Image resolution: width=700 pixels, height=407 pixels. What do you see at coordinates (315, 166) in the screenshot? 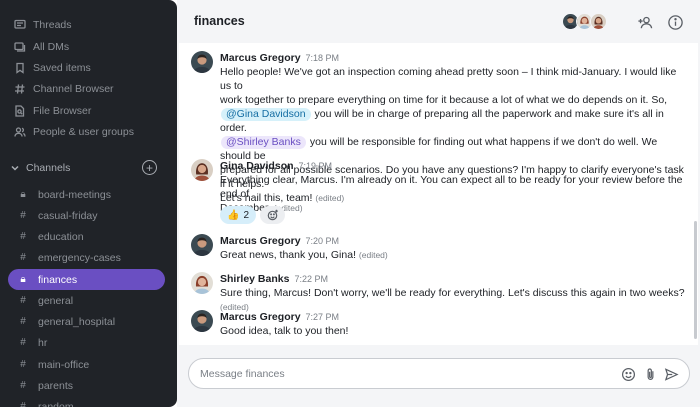
I see `message-timestamp: 7:19 PM` at bounding box center [315, 166].